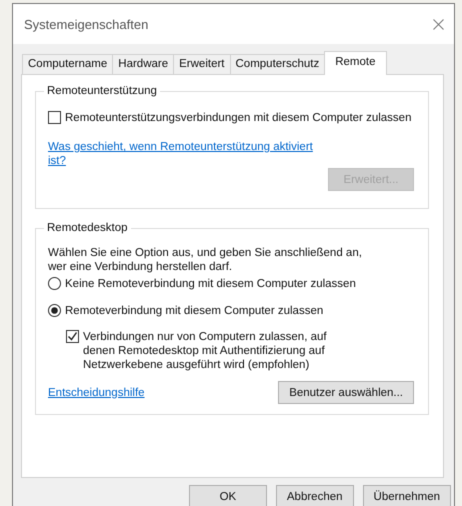 Image resolution: width=462 pixels, height=506 pixels. I want to click on option-label: Remoteverbindung mit diesem Computer zulassen, so click(194, 311).